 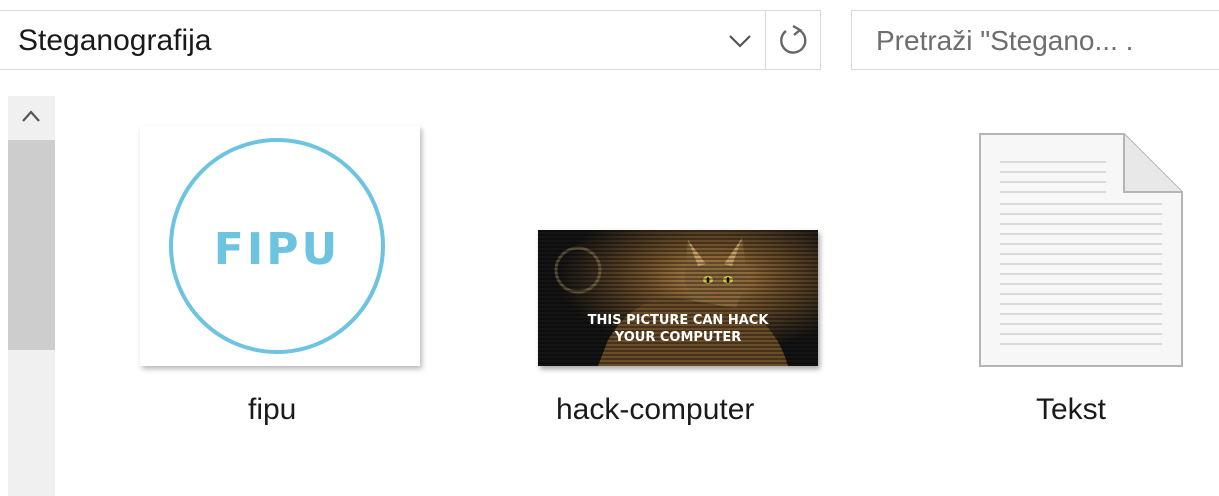 I want to click on refresh-icon, so click(x=793, y=39).